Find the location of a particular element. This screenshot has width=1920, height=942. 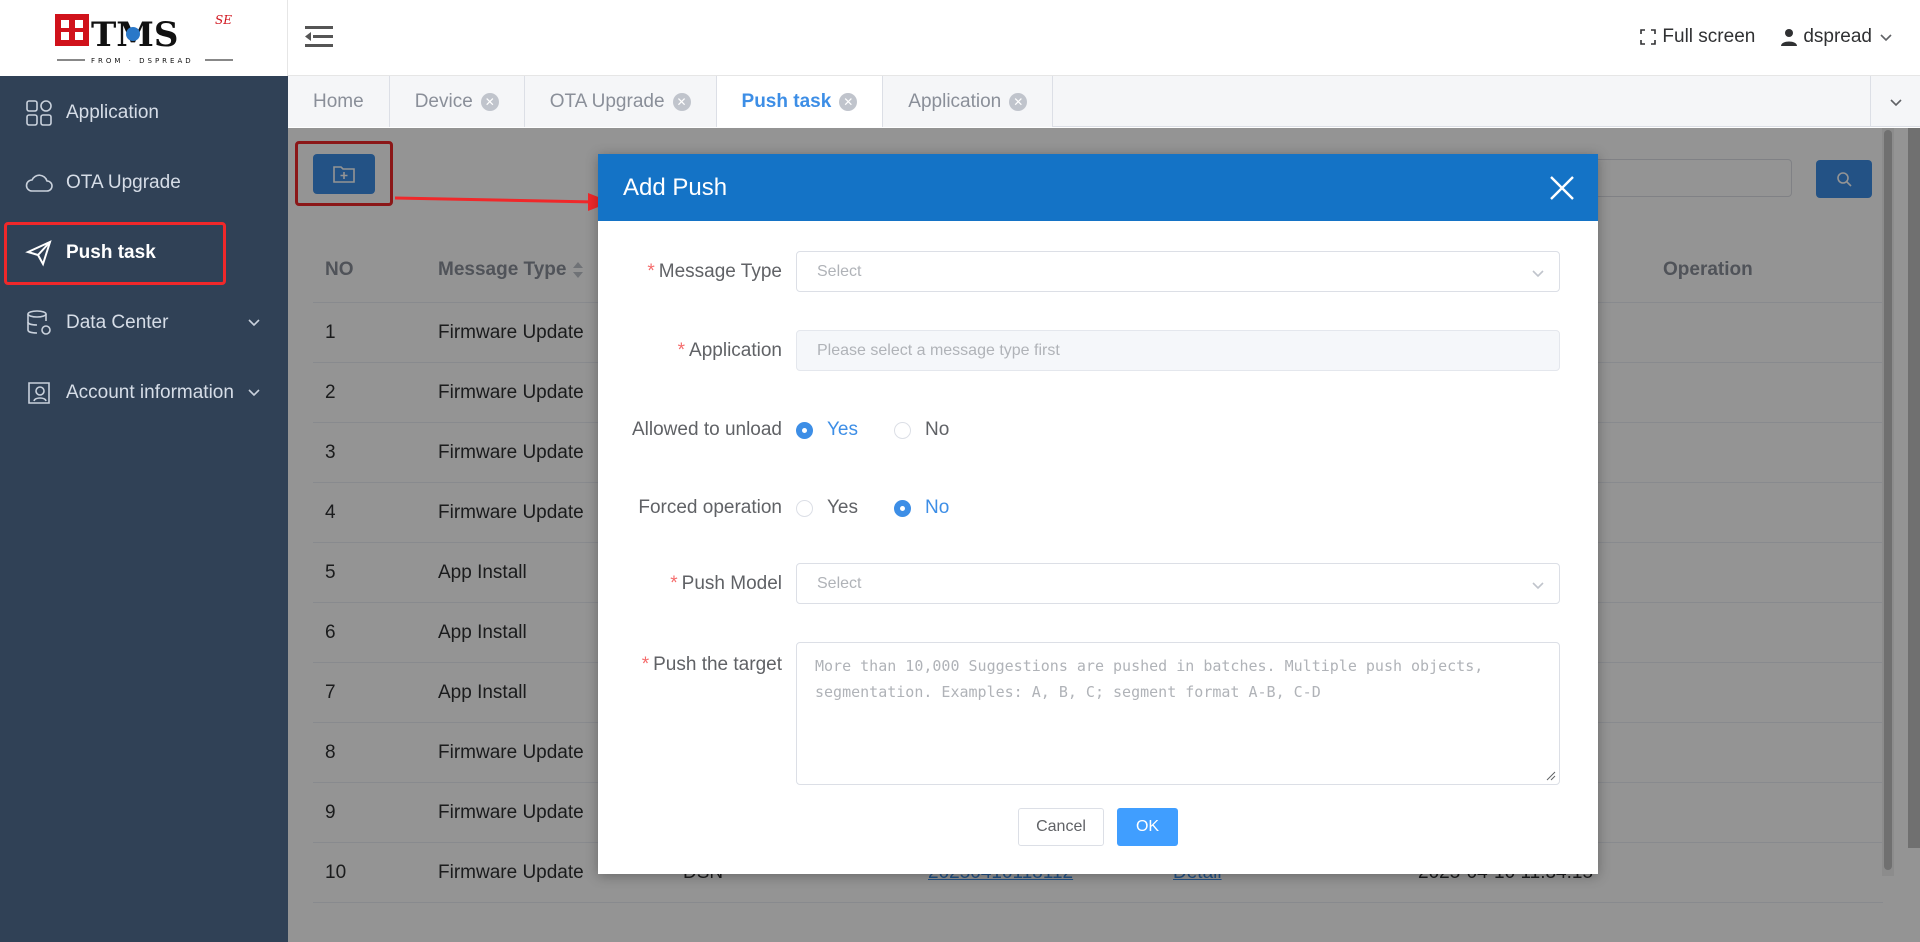

logo-area: TMS SE FROM · DSPREAD is located at coordinates (144, 38).